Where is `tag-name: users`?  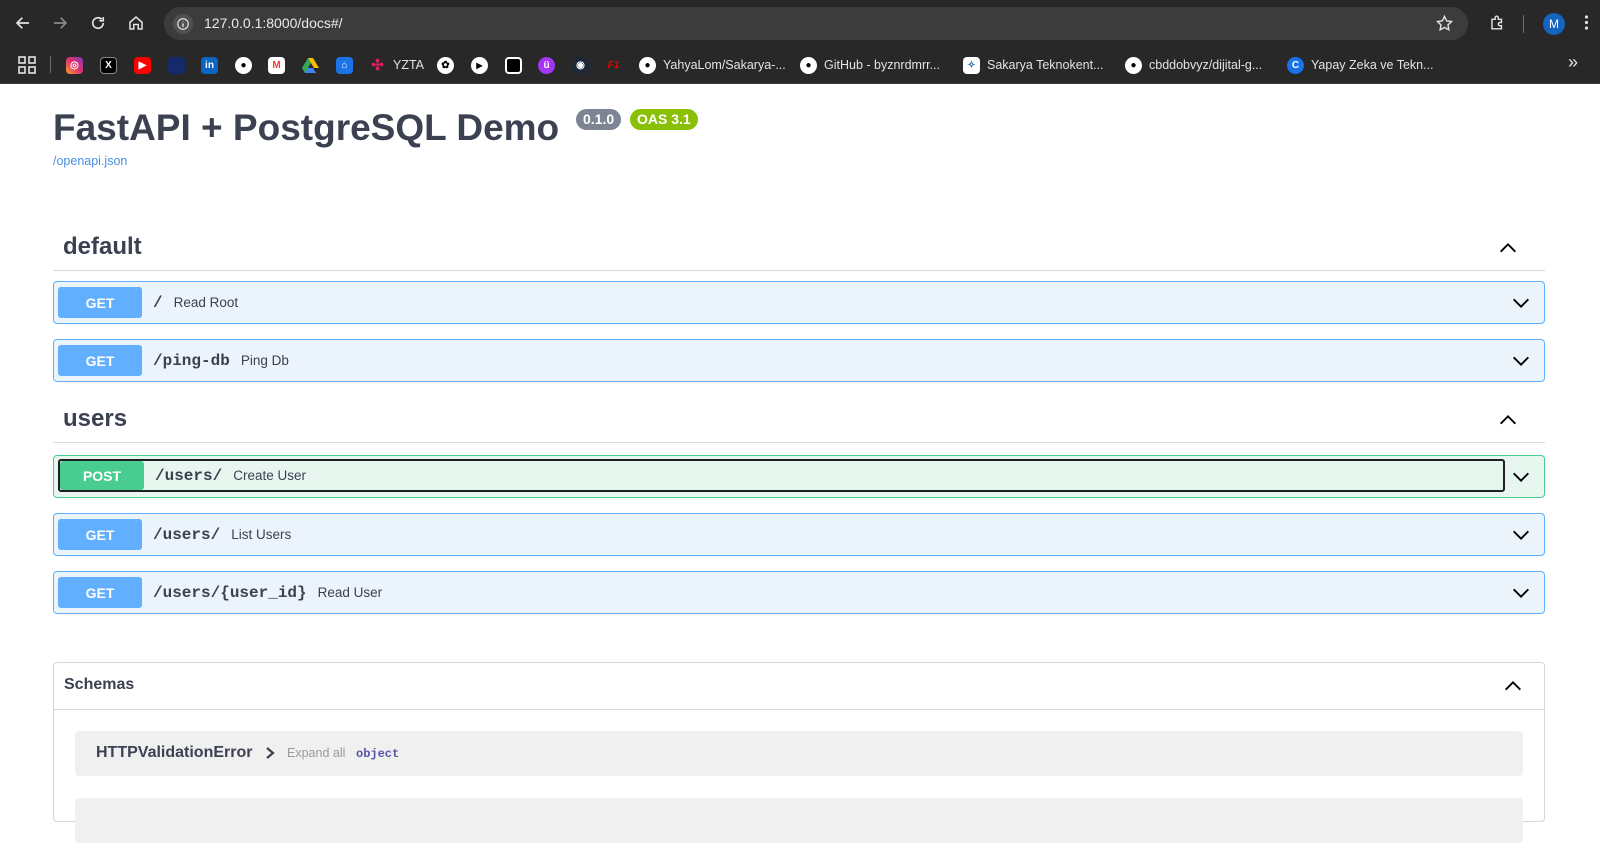 tag-name: users is located at coordinates (95, 418).